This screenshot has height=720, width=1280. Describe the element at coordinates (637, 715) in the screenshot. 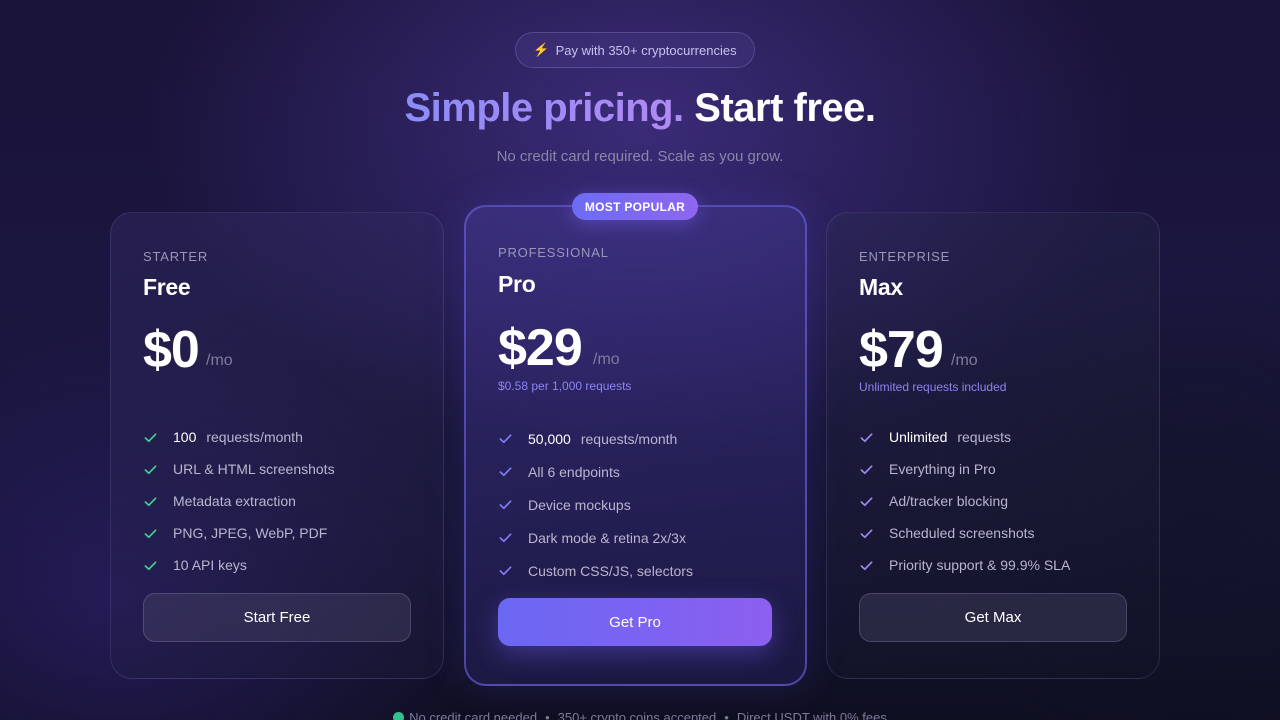

I see `footer-item: 350+ crypto coins accepted` at that location.